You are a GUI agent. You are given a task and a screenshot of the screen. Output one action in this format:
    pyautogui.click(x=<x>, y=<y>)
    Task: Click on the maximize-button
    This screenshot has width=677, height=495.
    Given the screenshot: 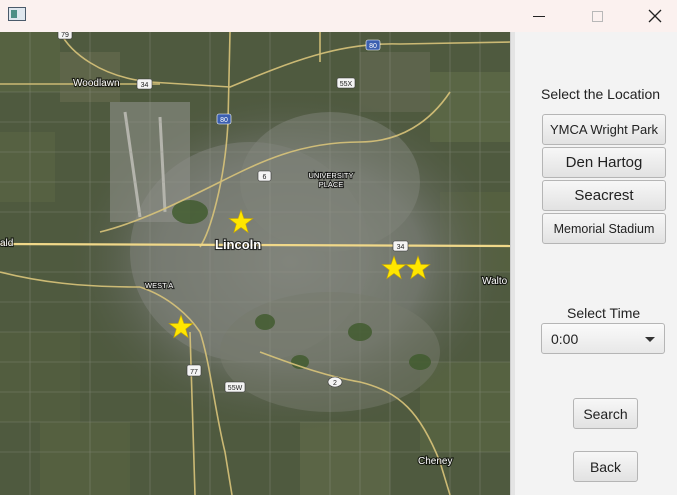 What is the action you would take?
    pyautogui.click(x=597, y=16)
    